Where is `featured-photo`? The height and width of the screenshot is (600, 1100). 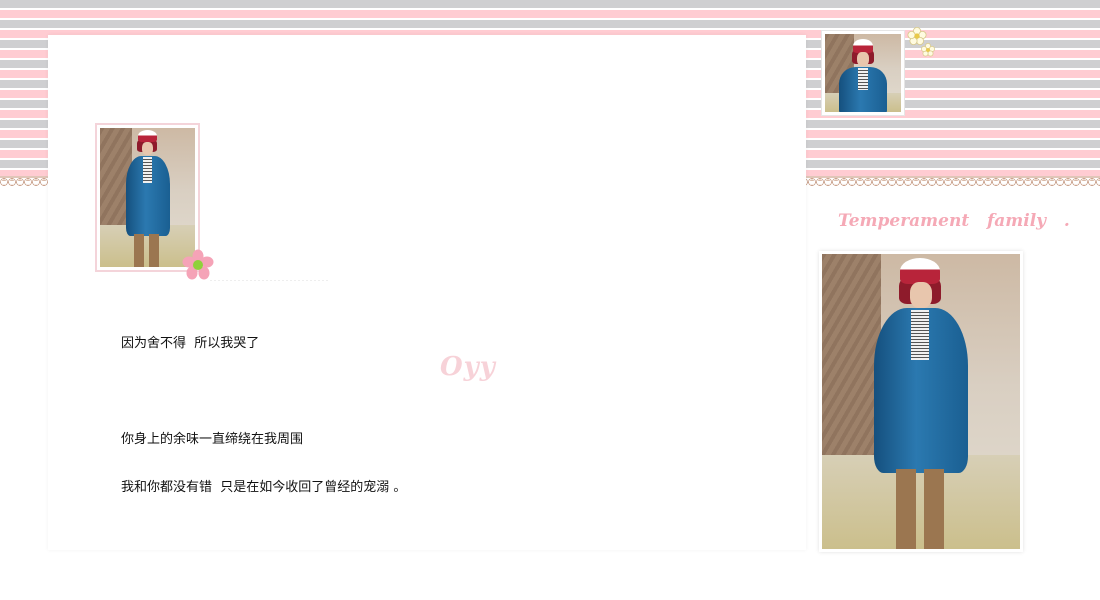 featured-photo is located at coordinates (921, 401).